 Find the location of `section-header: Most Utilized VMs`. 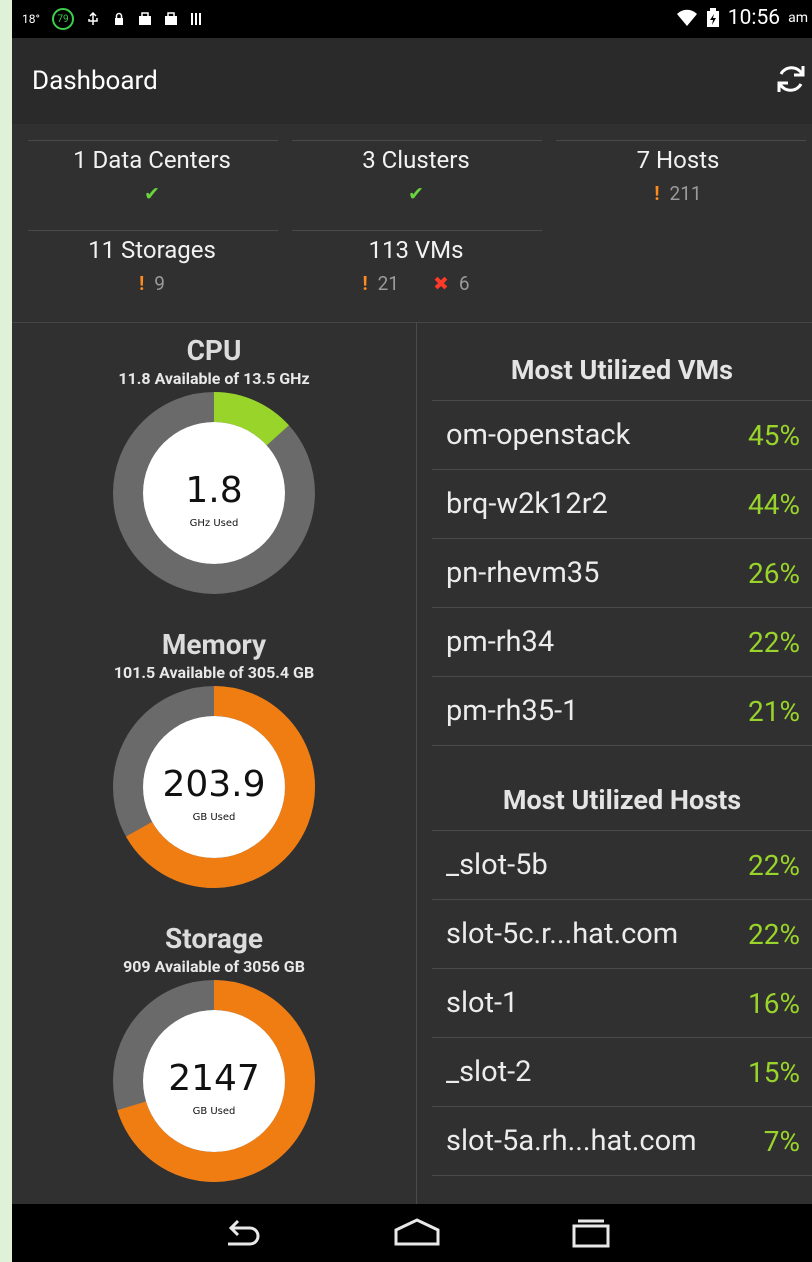

section-header: Most Utilized VMs is located at coordinates (622, 370).